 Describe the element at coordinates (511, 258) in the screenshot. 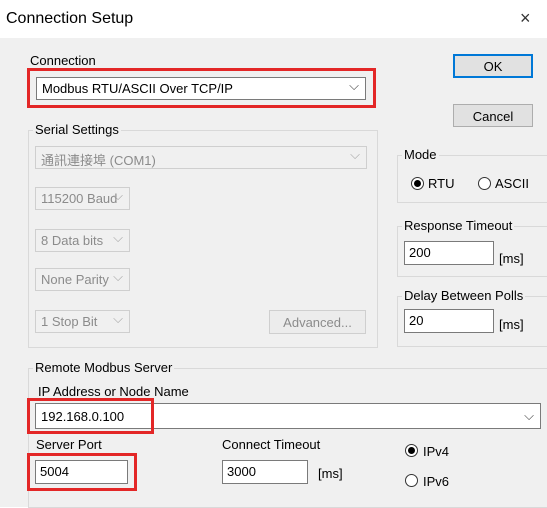

I see `response-timeout-unit: [ms]` at that location.